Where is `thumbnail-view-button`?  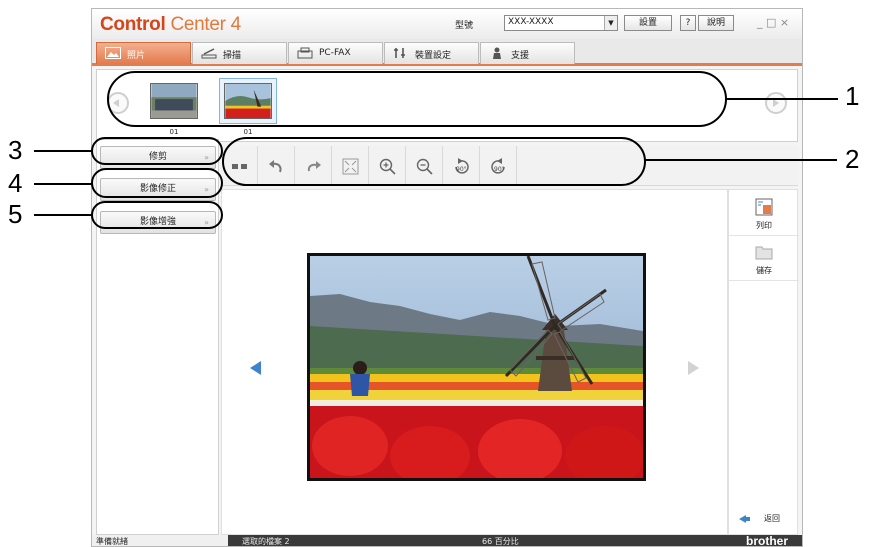 thumbnail-view-button is located at coordinates (239, 166).